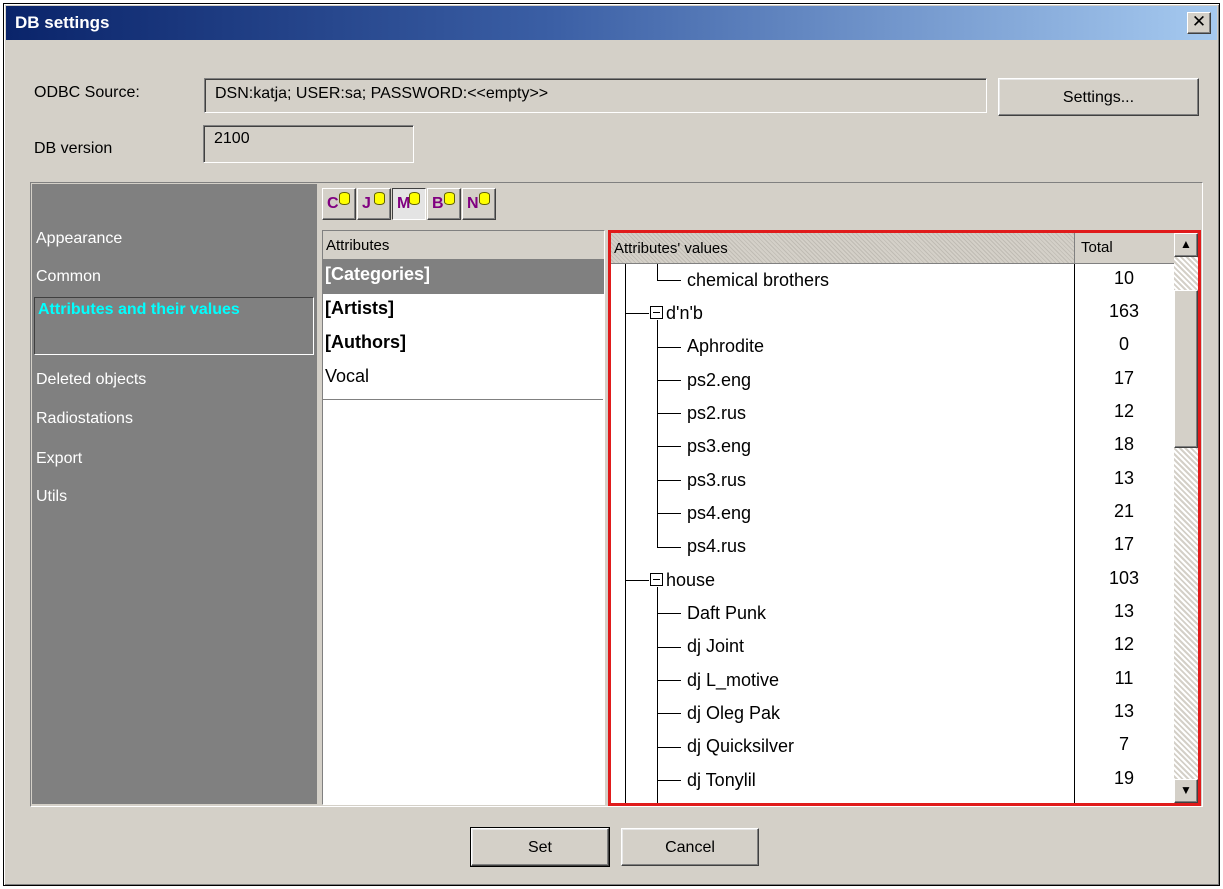 The width and height of the screenshot is (1223, 889). What do you see at coordinates (463, 345) in the screenshot?
I see `list-item: [Authors]` at bounding box center [463, 345].